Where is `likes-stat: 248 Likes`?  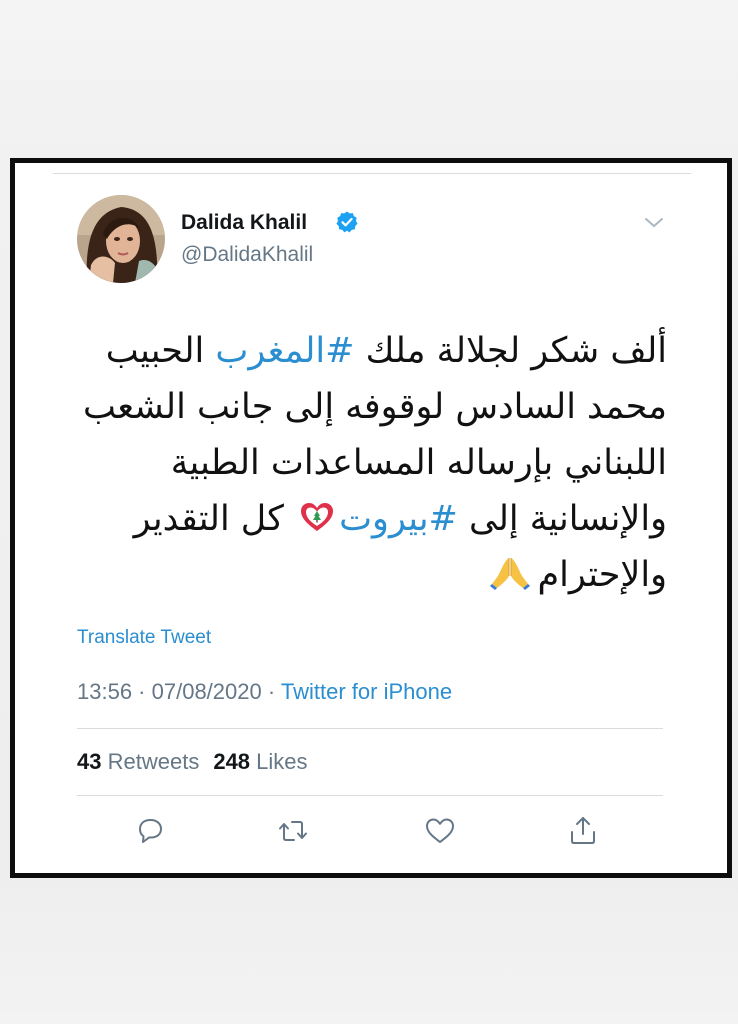 likes-stat: 248 Likes is located at coordinates (260, 761).